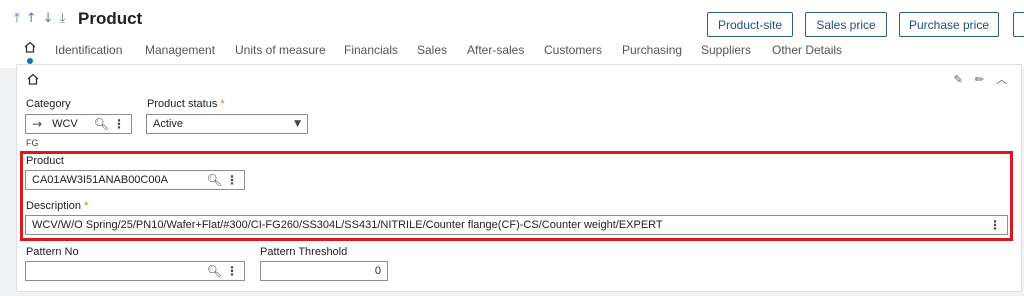  What do you see at coordinates (39, 18) in the screenshot?
I see `record-navigation: ⤒ ↑ ↓ ⤓` at bounding box center [39, 18].